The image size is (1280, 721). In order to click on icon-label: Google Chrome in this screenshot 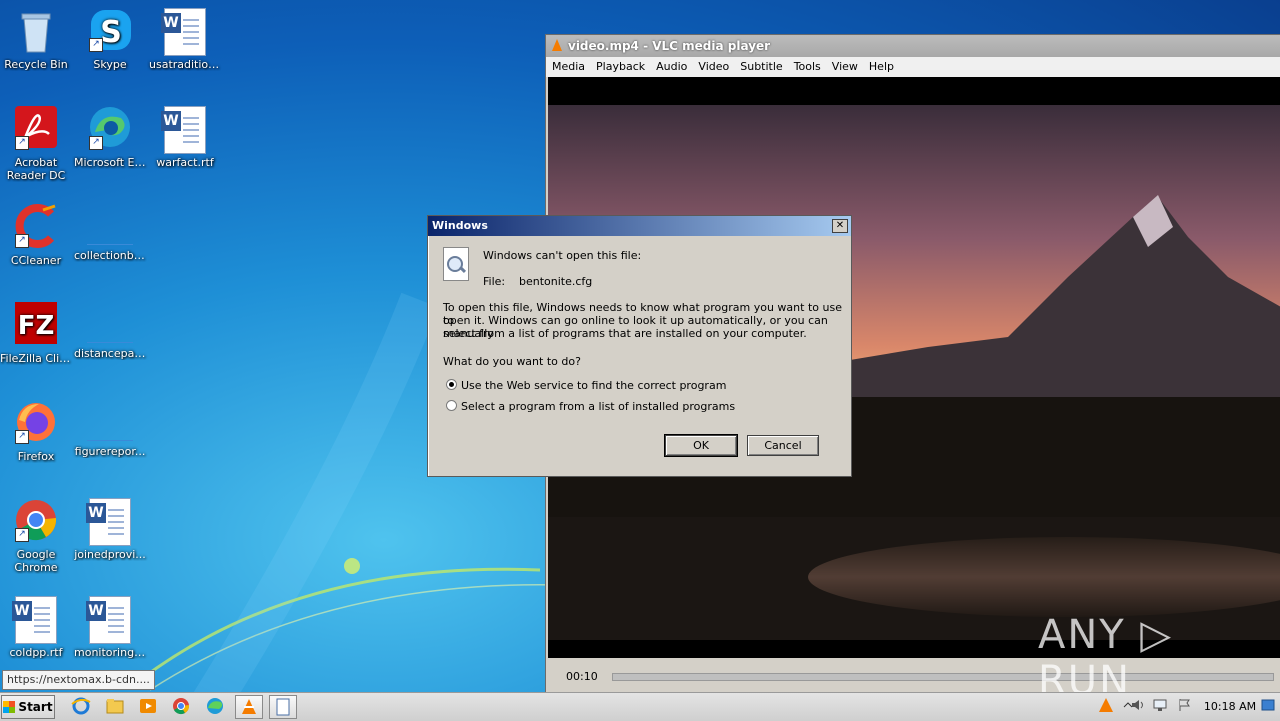, I will do `click(36, 561)`.